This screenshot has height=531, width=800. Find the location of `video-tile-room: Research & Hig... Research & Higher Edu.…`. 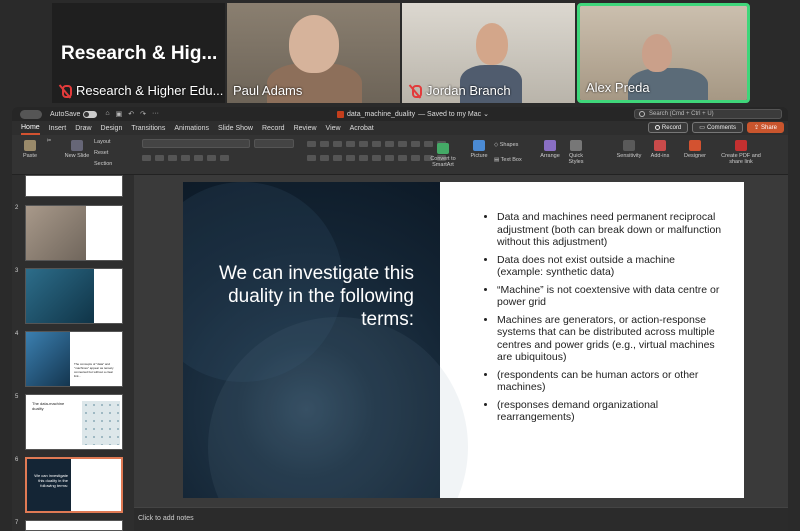

video-tile-room: Research & Hig... Research & Higher Edu.… is located at coordinates (138, 53).